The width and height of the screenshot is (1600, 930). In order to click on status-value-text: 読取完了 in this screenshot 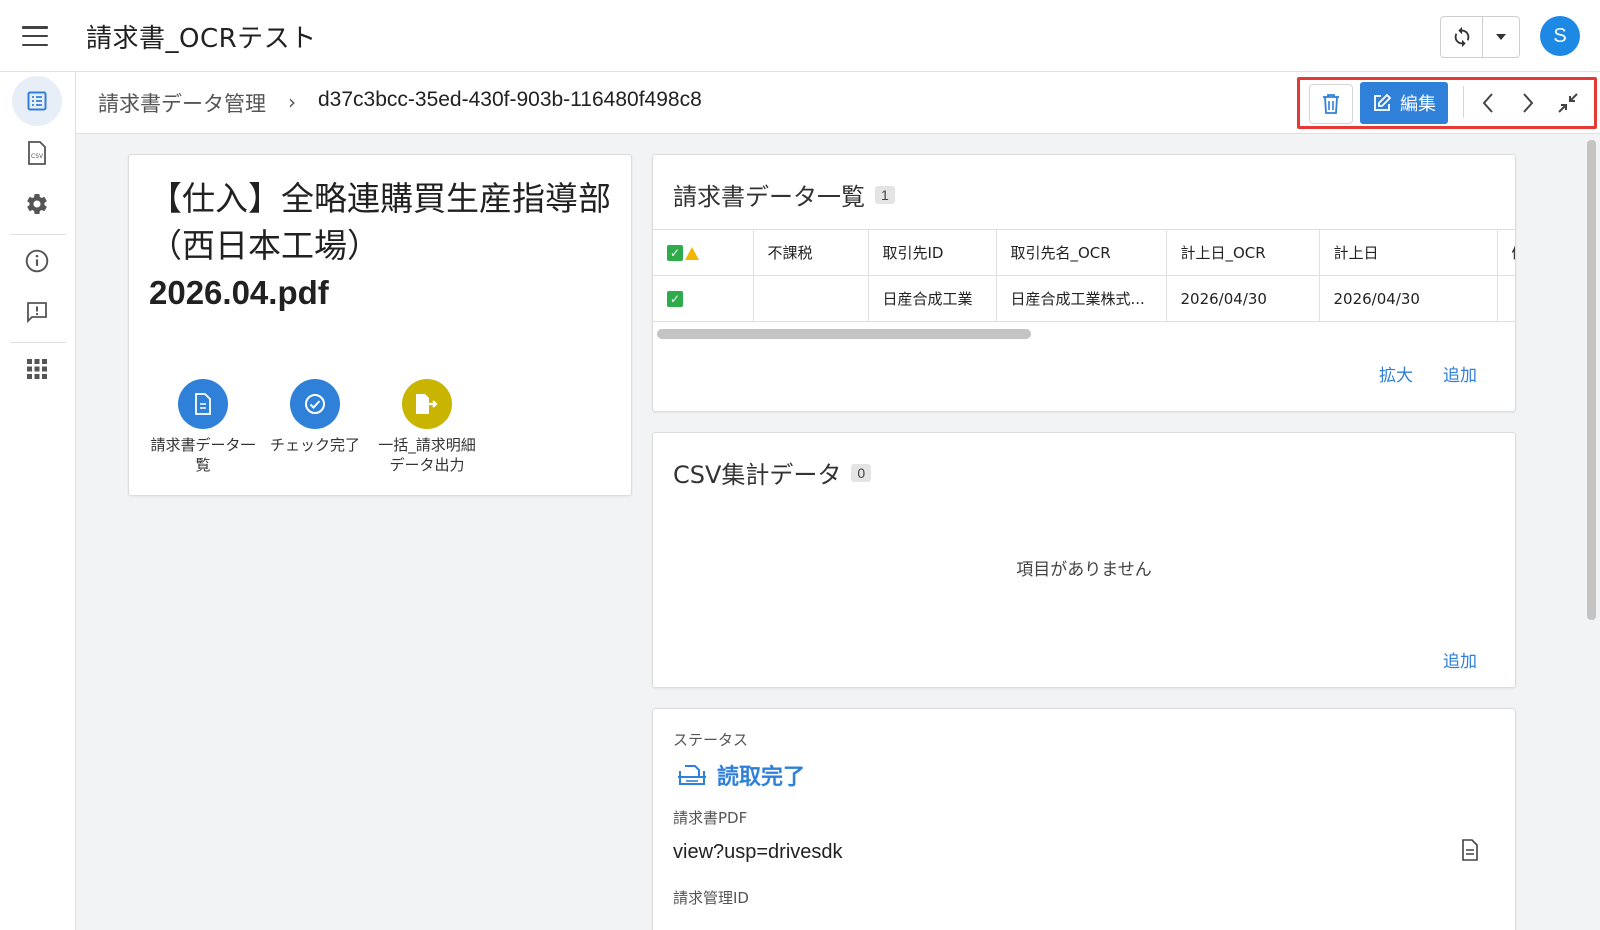, I will do `click(761, 777)`.